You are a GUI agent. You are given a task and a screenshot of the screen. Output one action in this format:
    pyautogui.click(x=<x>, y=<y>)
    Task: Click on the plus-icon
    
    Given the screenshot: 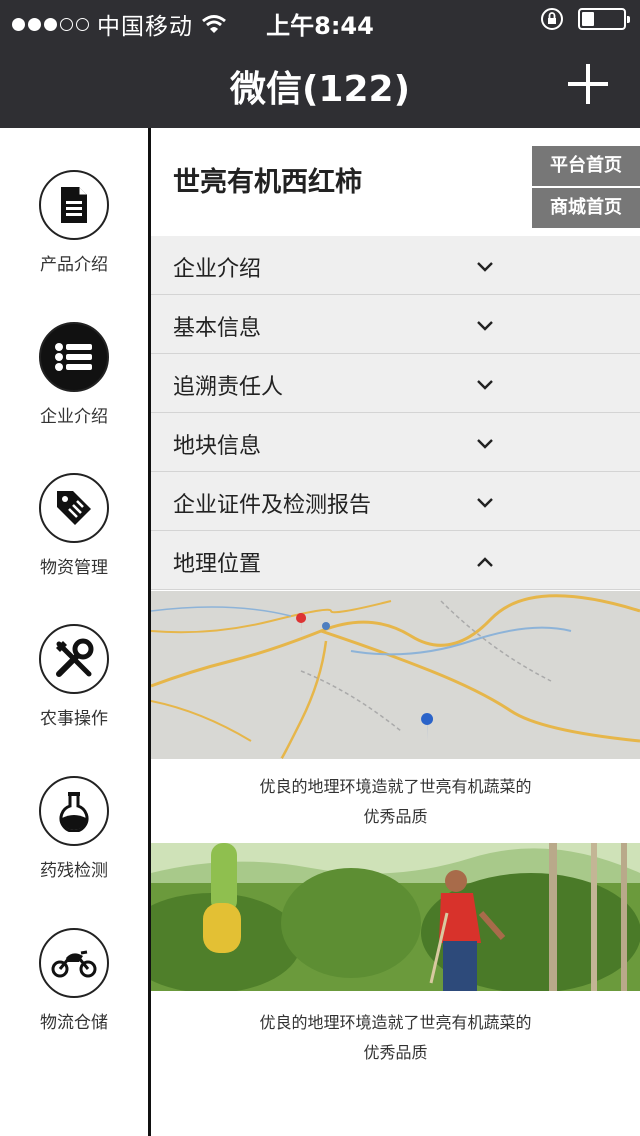 What is the action you would take?
    pyautogui.click(x=588, y=84)
    